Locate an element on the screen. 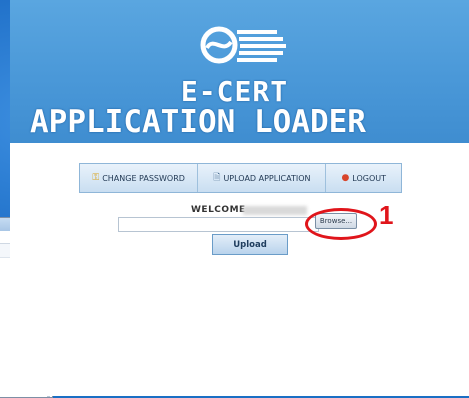 This screenshot has height=398, width=469. app-title-line2: APPLICATION LOADER is located at coordinates (198, 122).